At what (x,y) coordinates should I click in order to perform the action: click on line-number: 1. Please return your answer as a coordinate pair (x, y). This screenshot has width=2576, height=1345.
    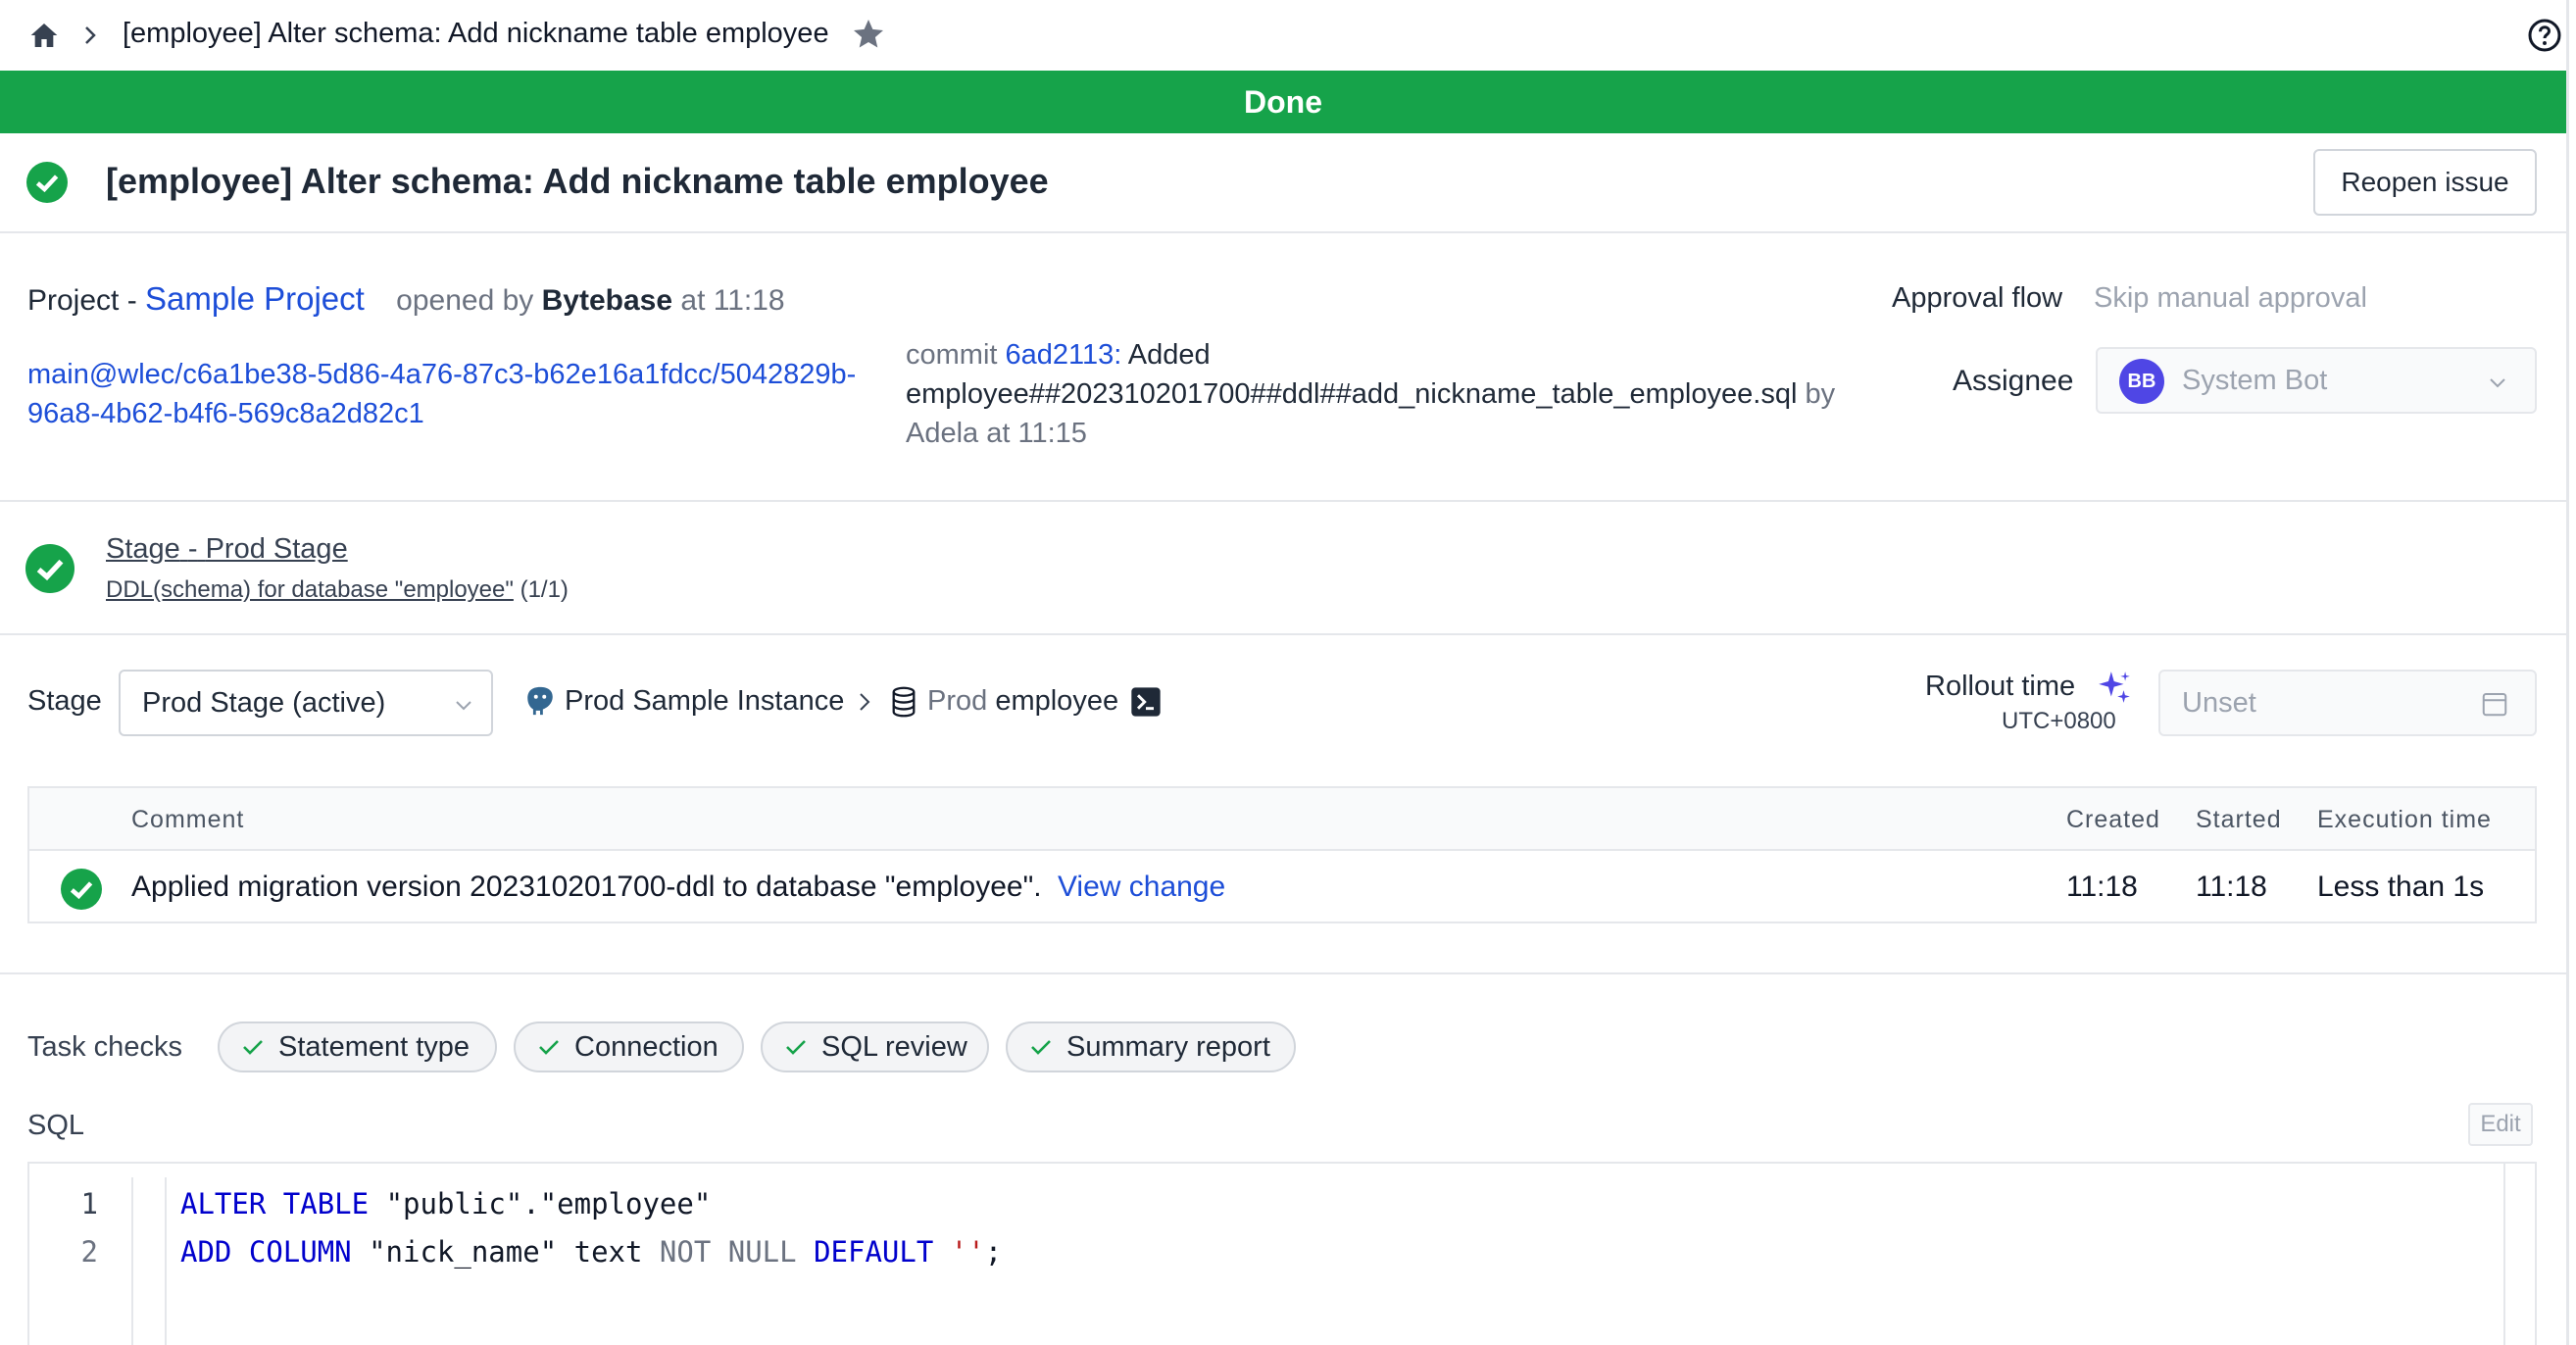
    Looking at the image, I should click on (89, 1203).